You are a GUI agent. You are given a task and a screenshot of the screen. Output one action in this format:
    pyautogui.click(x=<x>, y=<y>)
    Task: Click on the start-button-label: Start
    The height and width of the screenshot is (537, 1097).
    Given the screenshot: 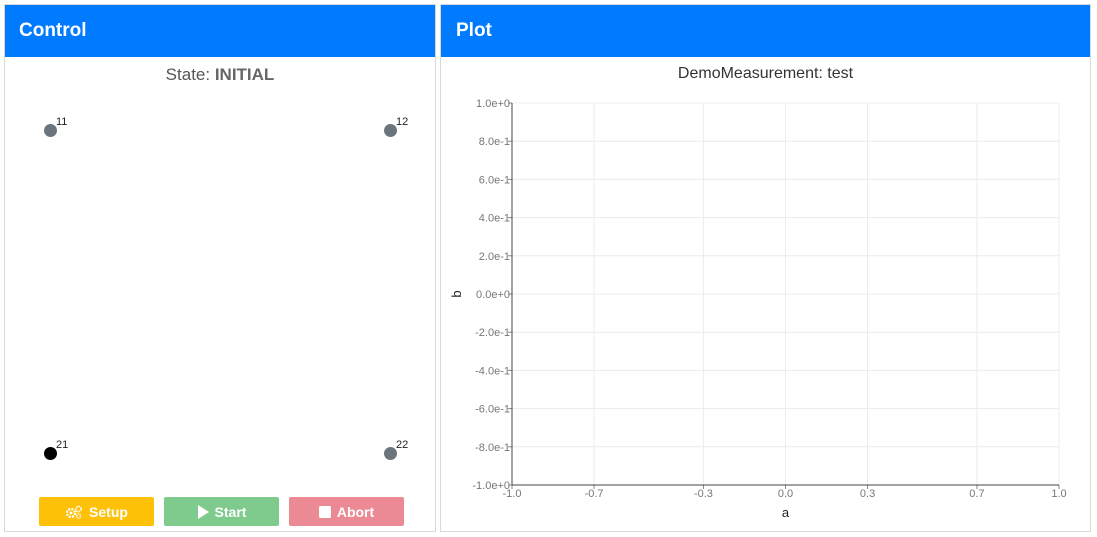 What is the action you would take?
    pyautogui.click(x=230, y=511)
    